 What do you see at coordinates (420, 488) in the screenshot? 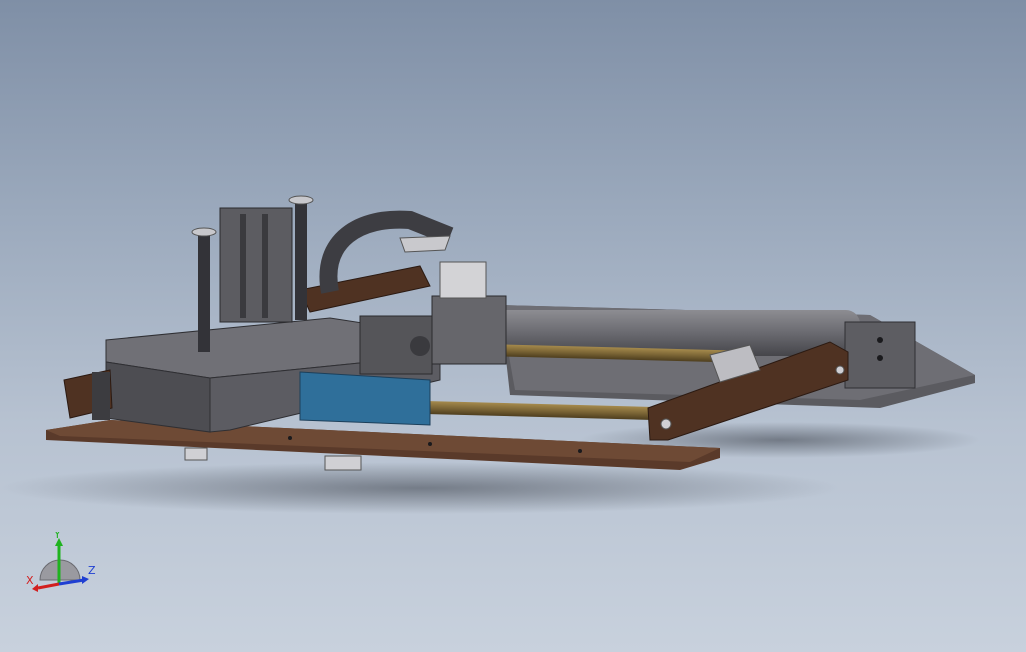
I see `ground-shadow` at bounding box center [420, 488].